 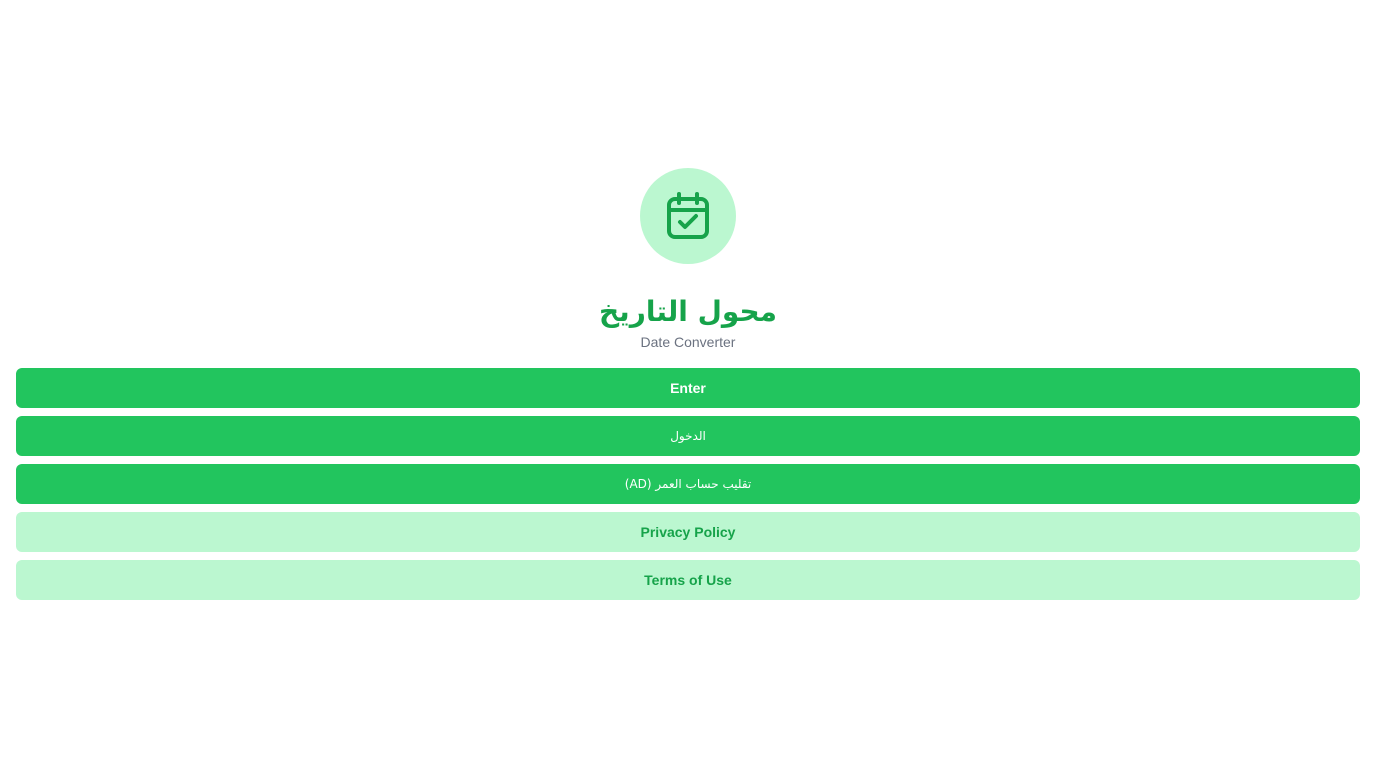 What do you see at coordinates (688, 580) in the screenshot?
I see `terms-of-use-button: Terms of Use` at bounding box center [688, 580].